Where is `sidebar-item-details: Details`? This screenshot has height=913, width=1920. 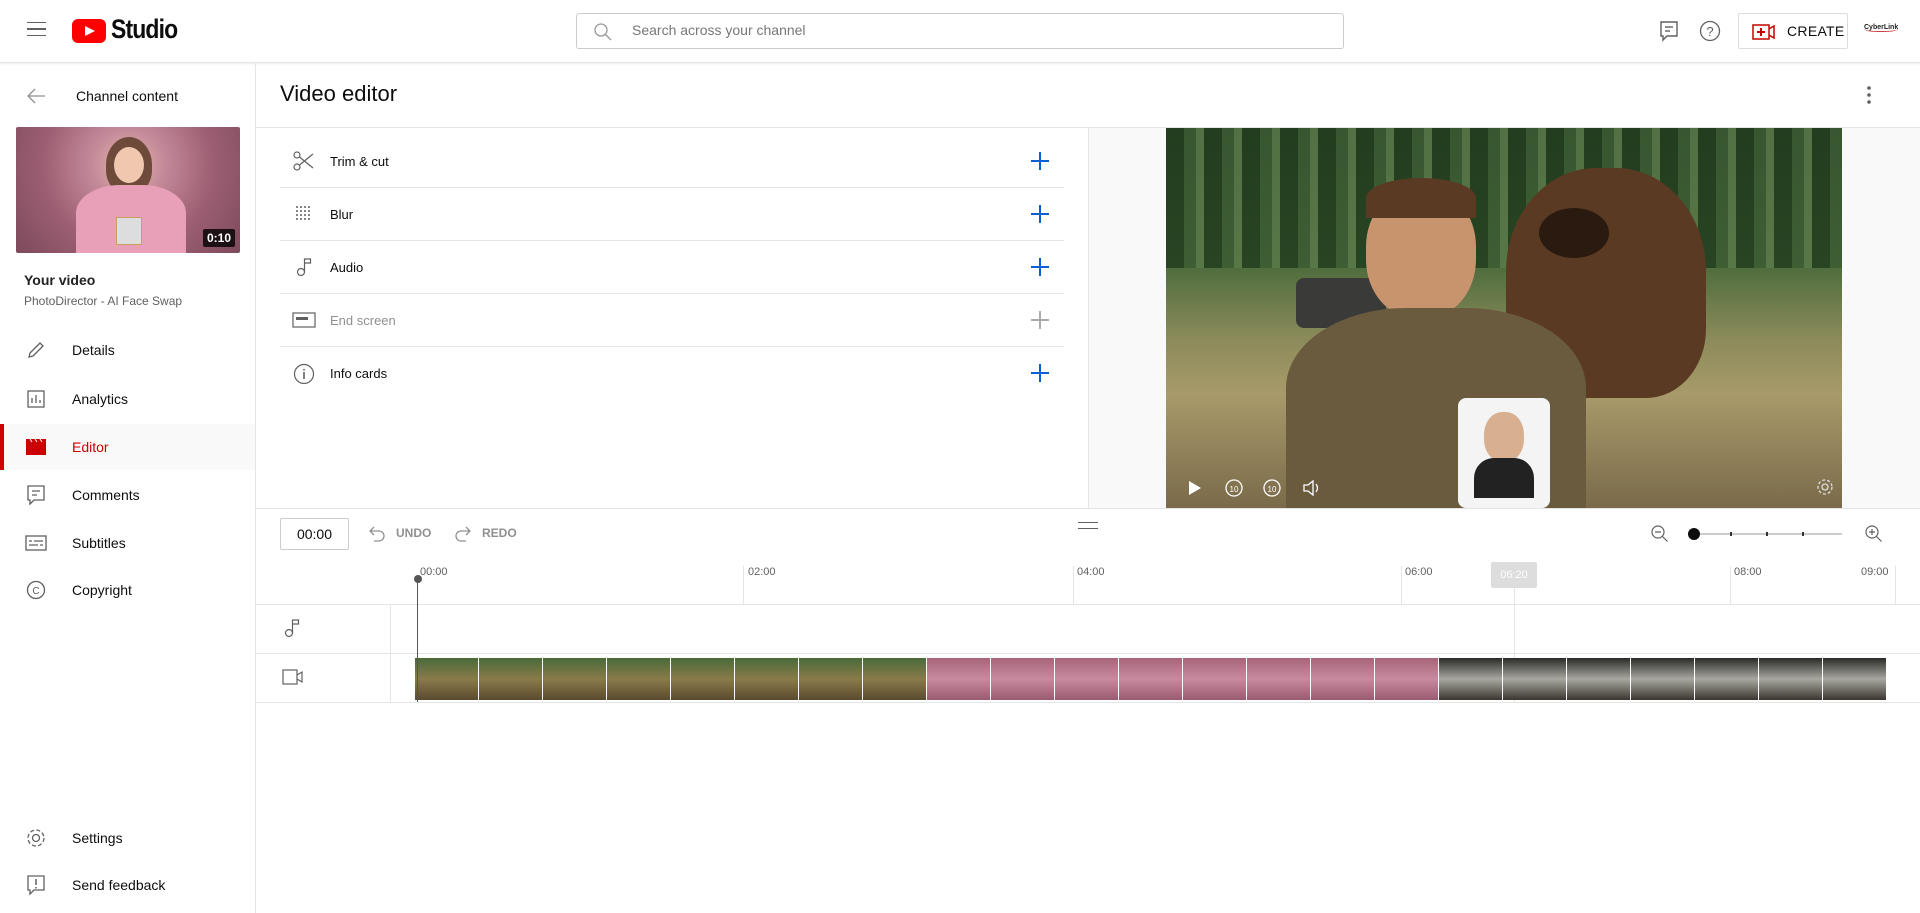 sidebar-item-details: Details is located at coordinates (127, 350).